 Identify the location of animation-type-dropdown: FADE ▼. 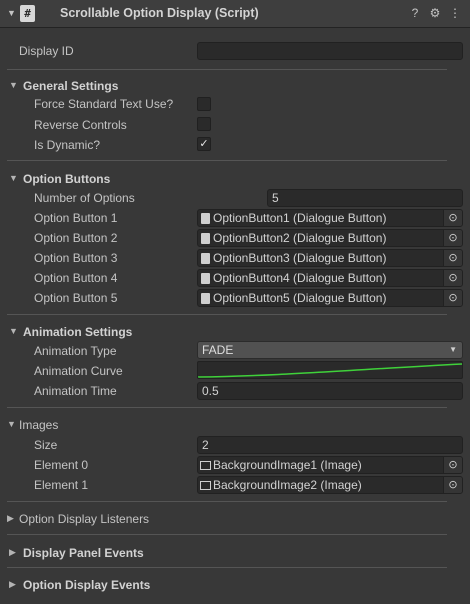
(330, 350).